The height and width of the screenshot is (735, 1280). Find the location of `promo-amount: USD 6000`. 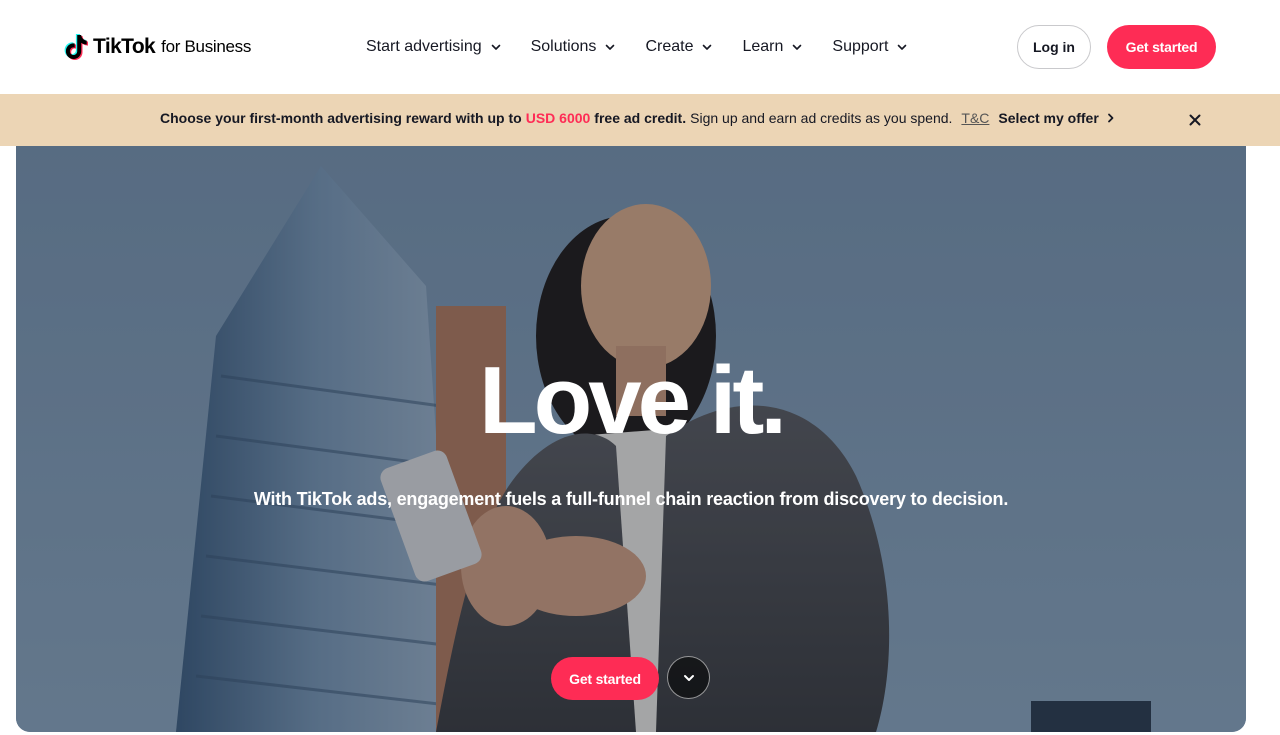

promo-amount: USD 6000 is located at coordinates (558, 118).